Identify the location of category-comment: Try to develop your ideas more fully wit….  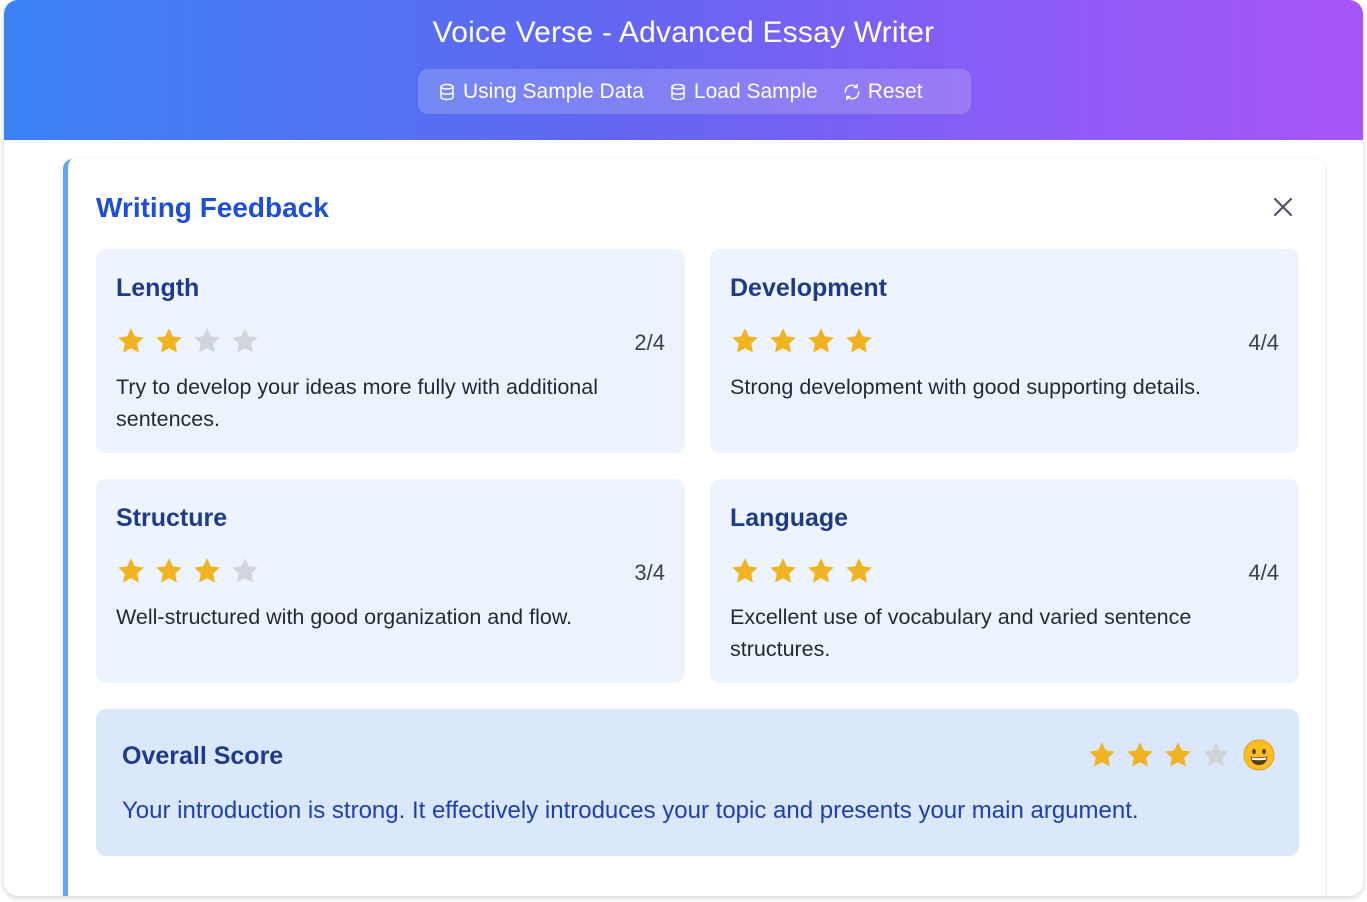
(357, 403).